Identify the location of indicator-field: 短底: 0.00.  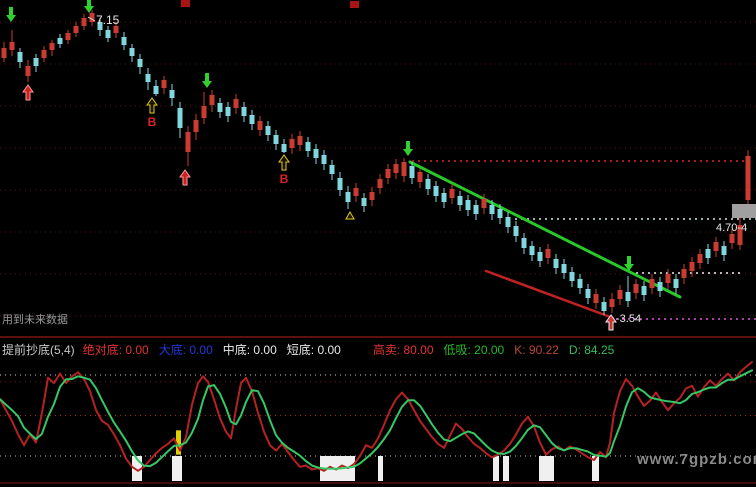
(313, 349).